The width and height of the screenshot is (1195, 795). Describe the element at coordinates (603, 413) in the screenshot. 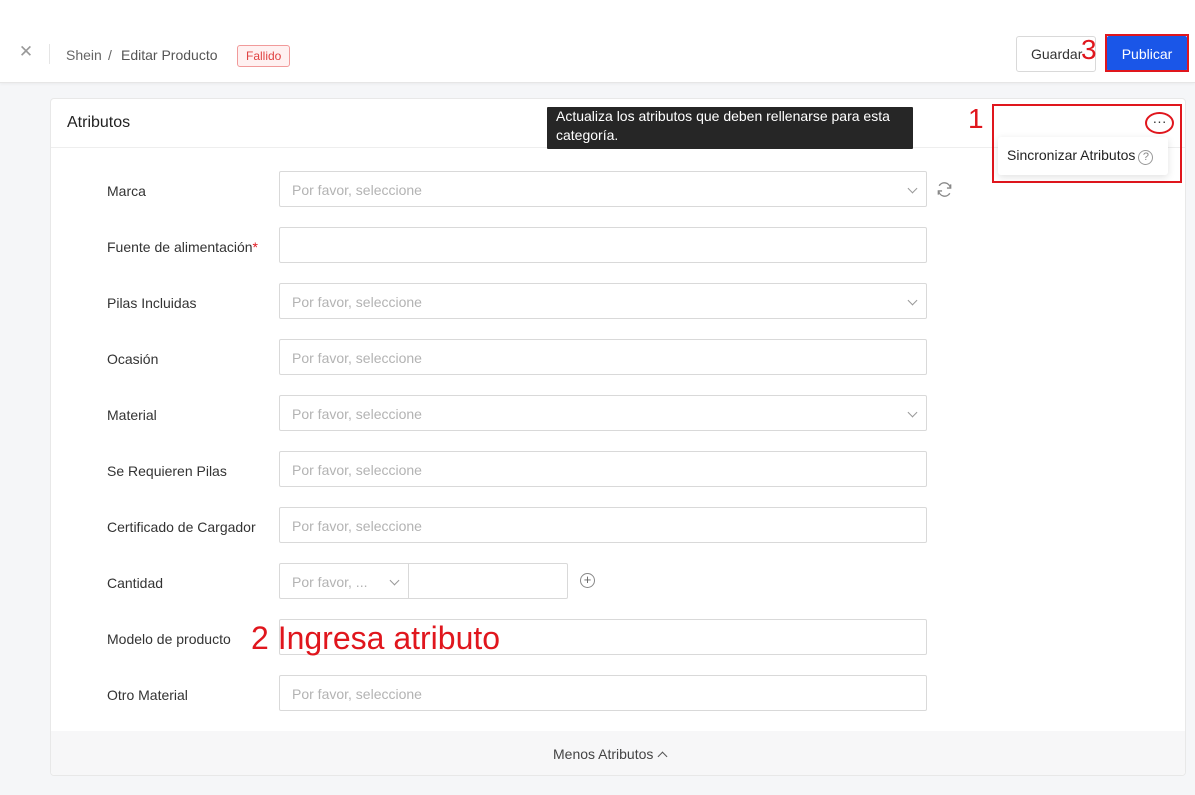

I see `material-select: Por favor, seleccione` at that location.